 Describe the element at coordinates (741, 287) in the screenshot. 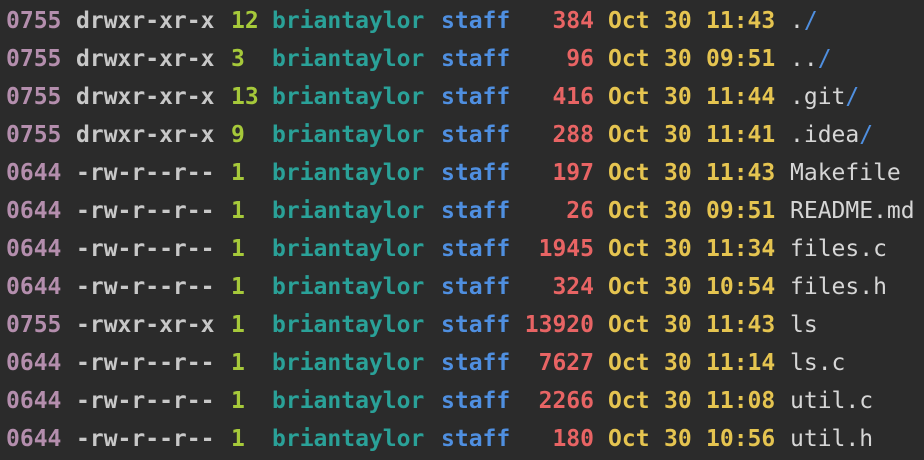

I see `modified-time: 10:54` at that location.